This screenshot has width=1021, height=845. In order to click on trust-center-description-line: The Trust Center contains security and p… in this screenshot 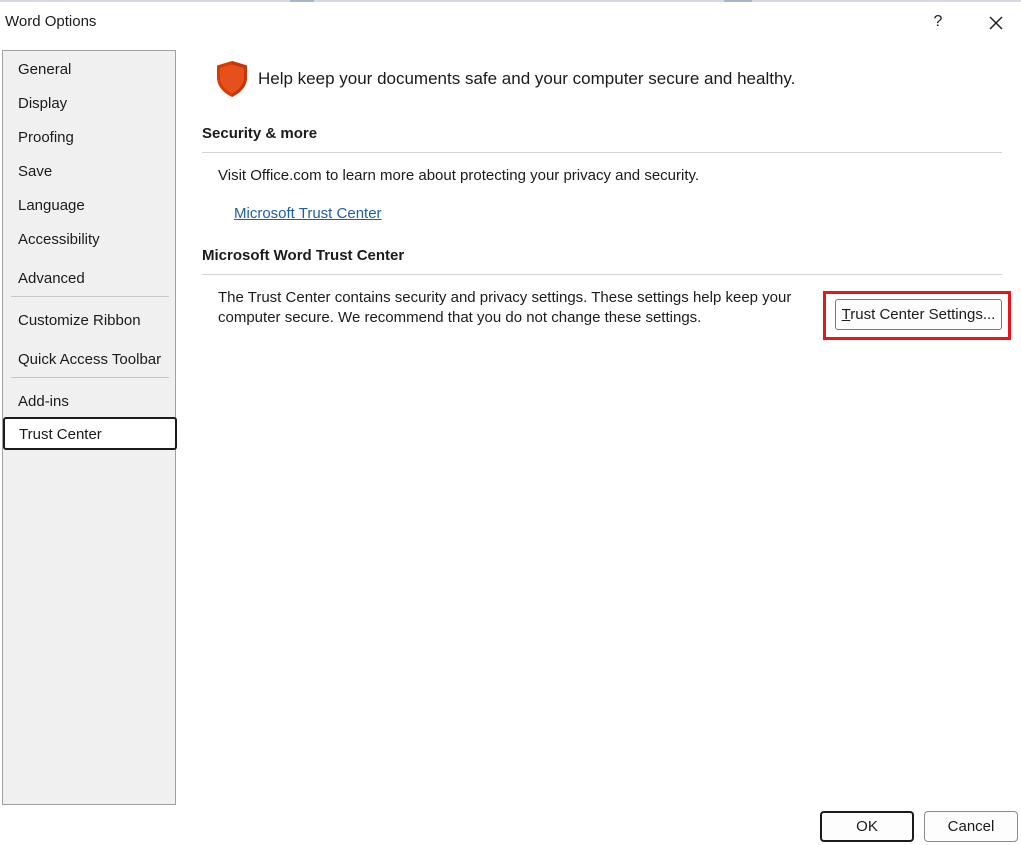, I will do `click(505, 297)`.